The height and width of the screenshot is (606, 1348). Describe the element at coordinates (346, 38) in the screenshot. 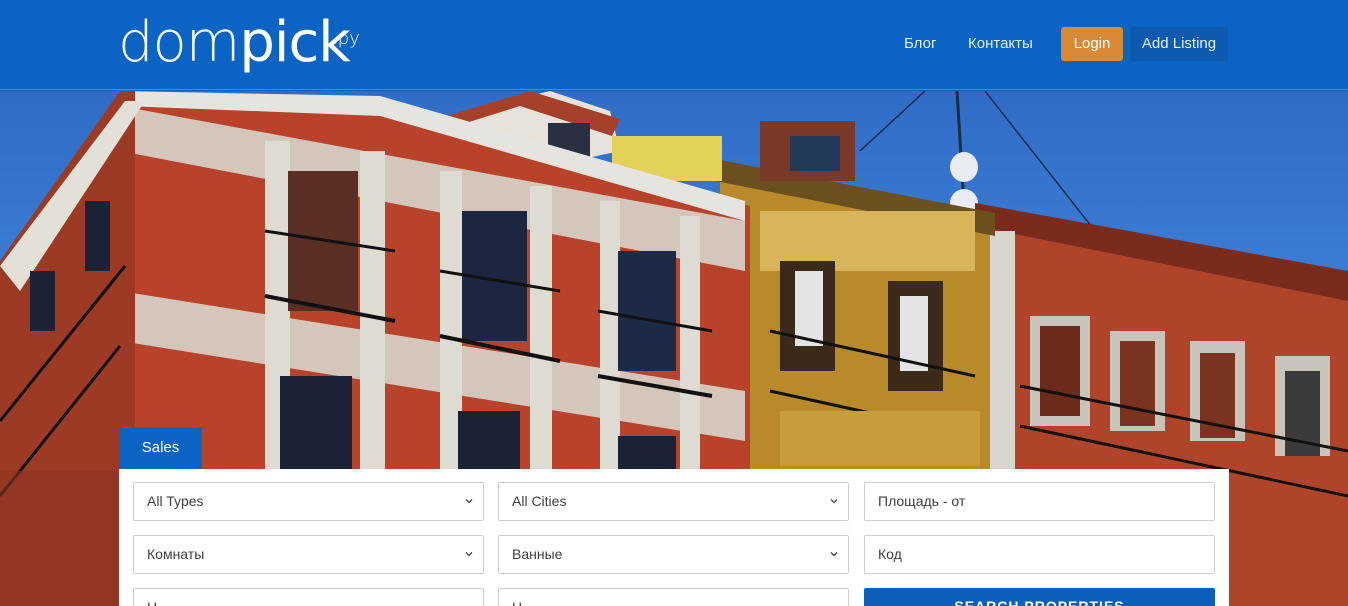

I see `logo-tld: .ру` at that location.